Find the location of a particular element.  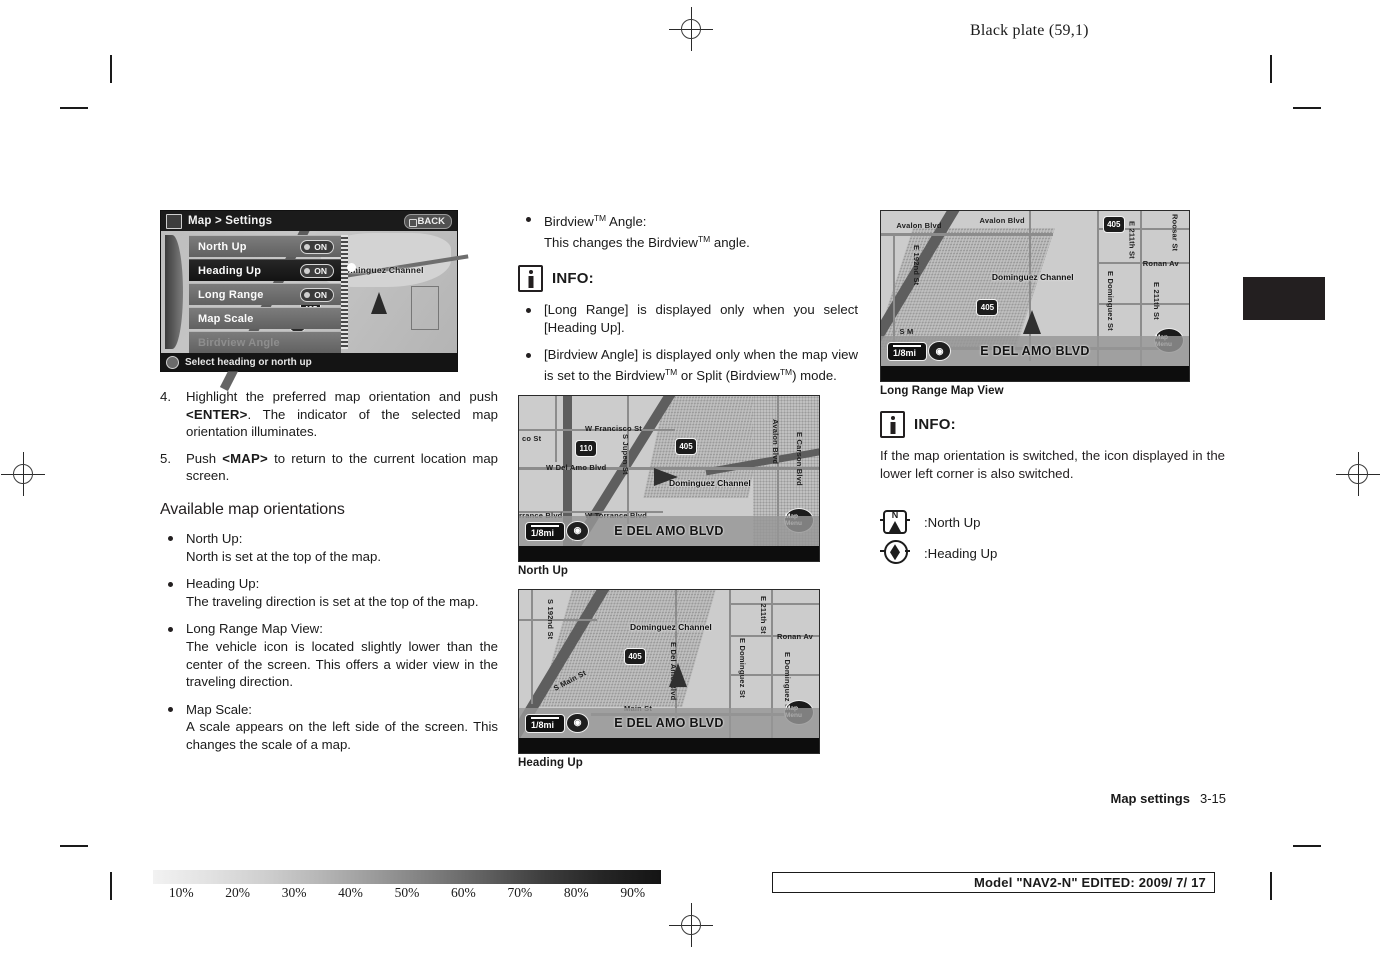

info-heading-middle: INFO: is located at coordinates (688, 279).